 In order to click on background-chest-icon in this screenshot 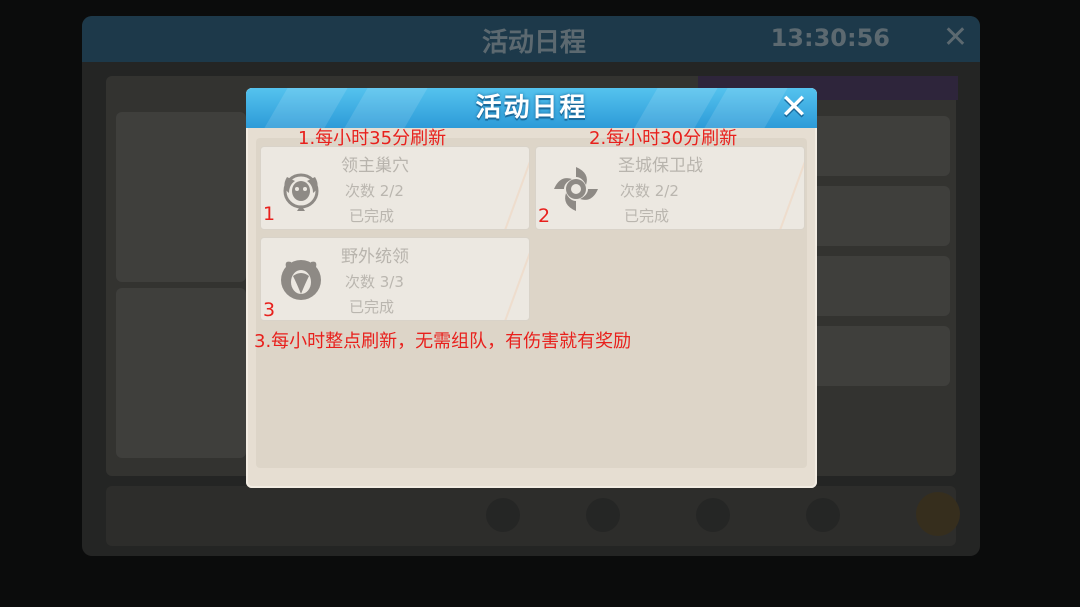, I will do `click(938, 514)`.